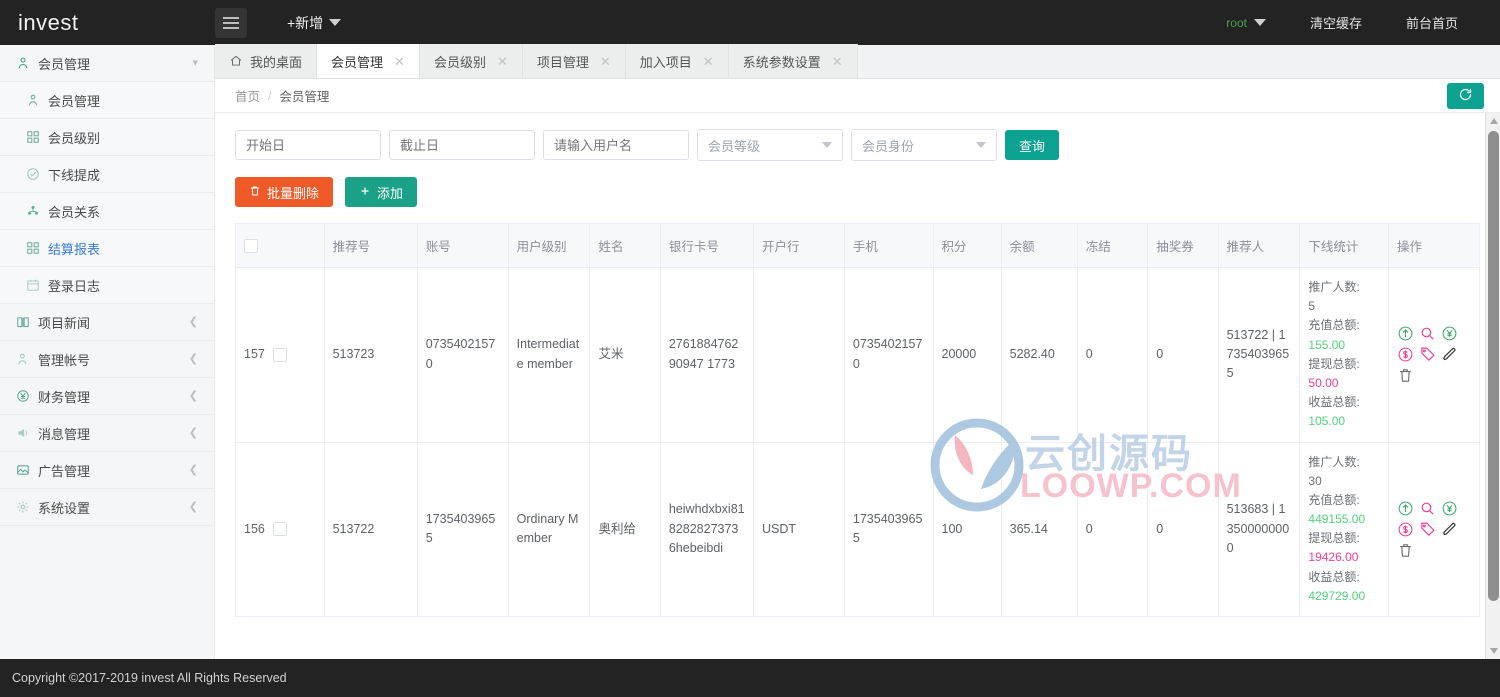 This screenshot has width=1500, height=697. What do you see at coordinates (107, 63) in the screenshot?
I see `sidebar-item-member-mgmt-root: 会员管理 ▾` at bounding box center [107, 63].